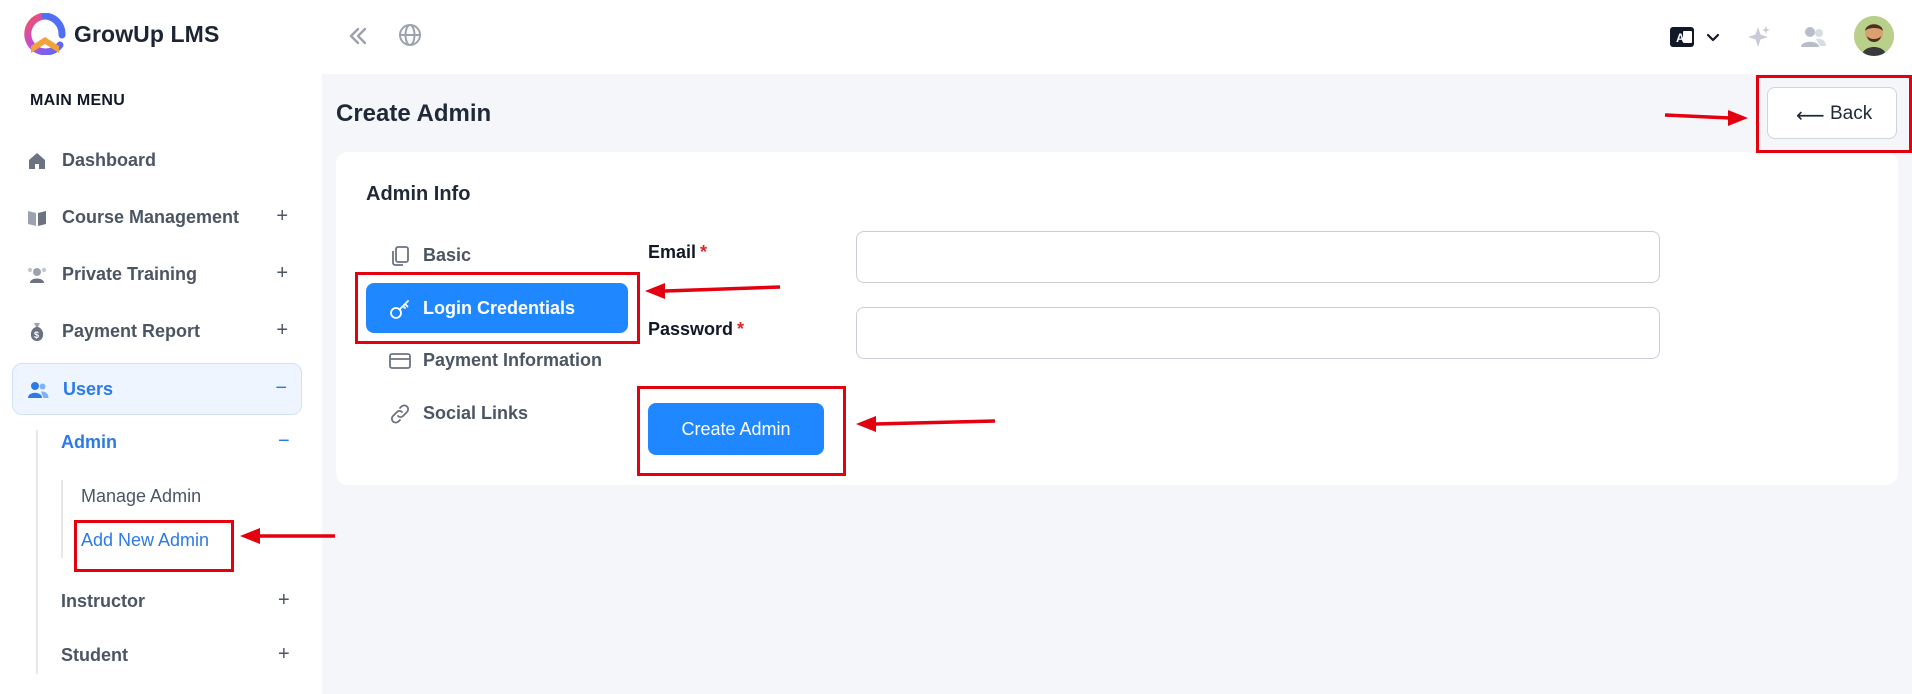 The image size is (1912, 694). Describe the element at coordinates (147, 34) in the screenshot. I see `app-title: GrowUp LMS` at that location.